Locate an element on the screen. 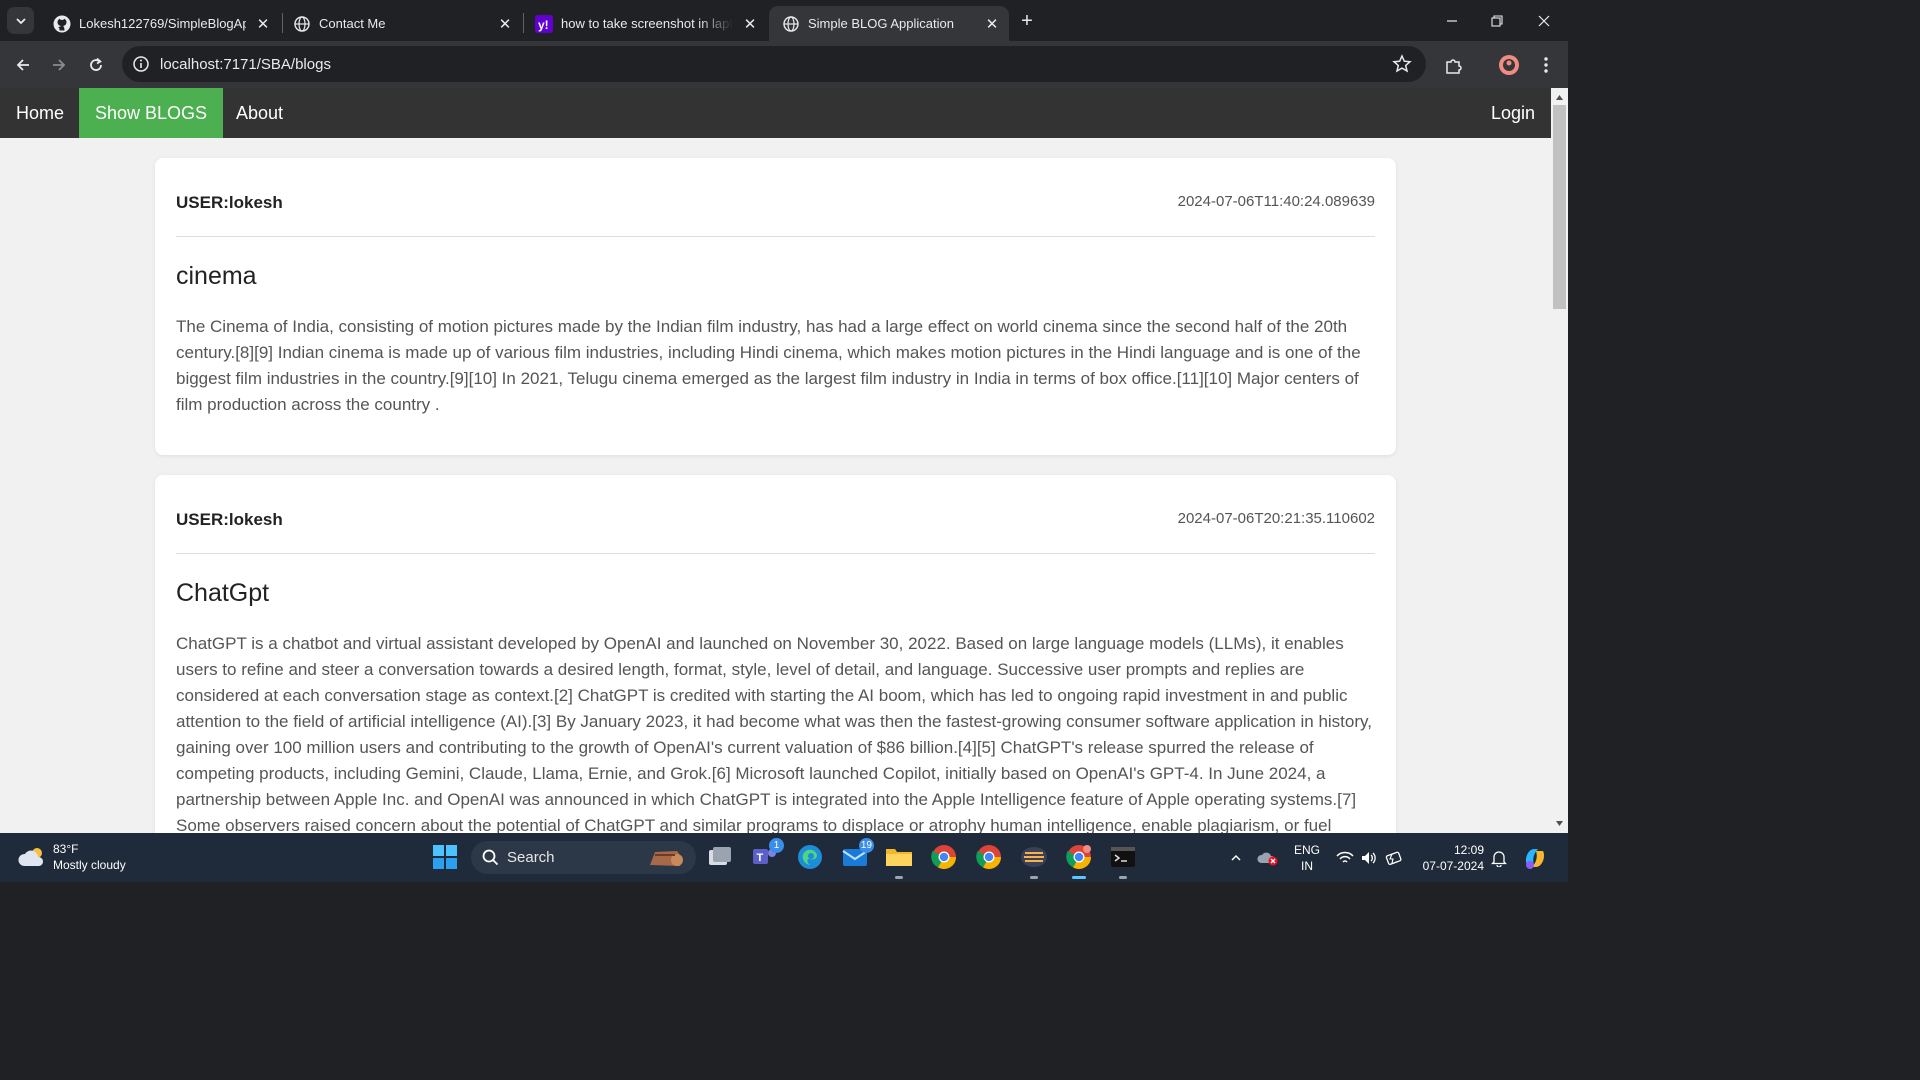 The width and height of the screenshot is (1920, 1080). close-icon is located at coordinates (1544, 20).